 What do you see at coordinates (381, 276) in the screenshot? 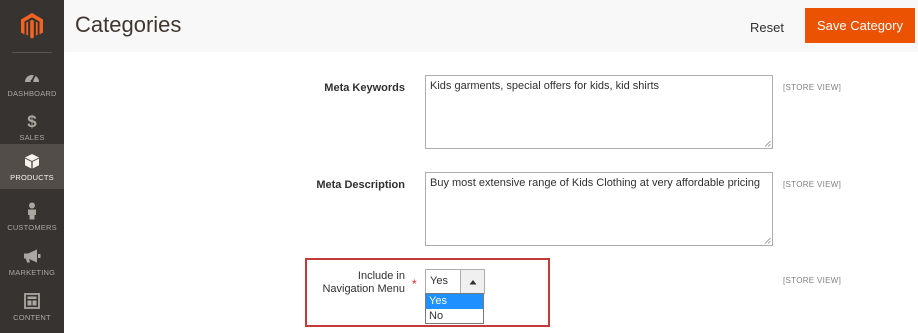
I see `include-in-menu-label-line1: Include in` at bounding box center [381, 276].